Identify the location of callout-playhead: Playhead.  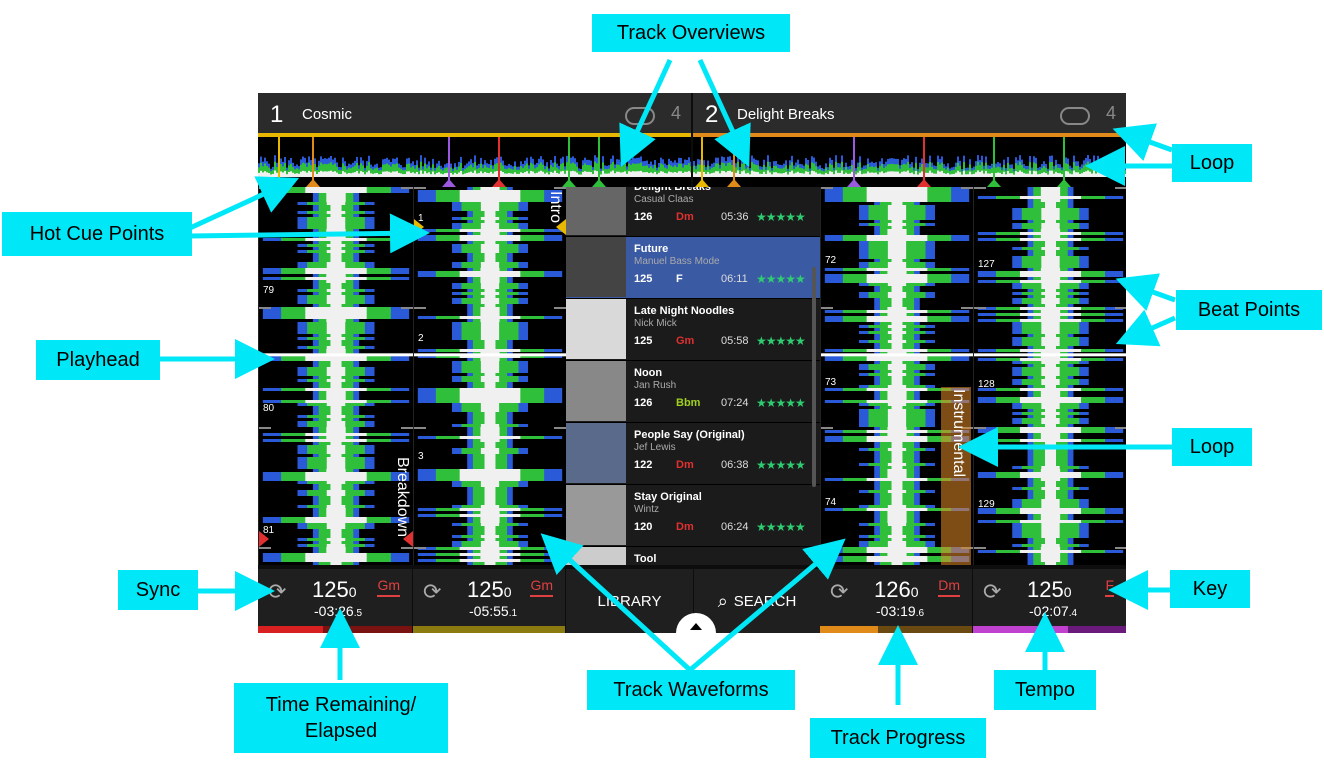
(98, 360).